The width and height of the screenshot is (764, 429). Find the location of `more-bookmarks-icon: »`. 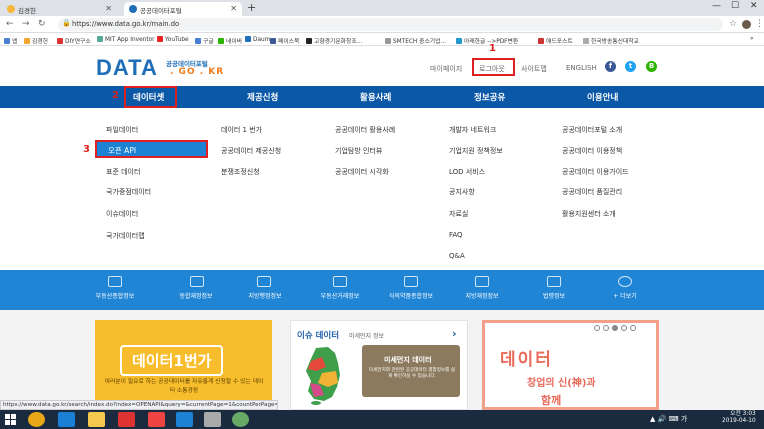

more-bookmarks-icon: » is located at coordinates (752, 39).